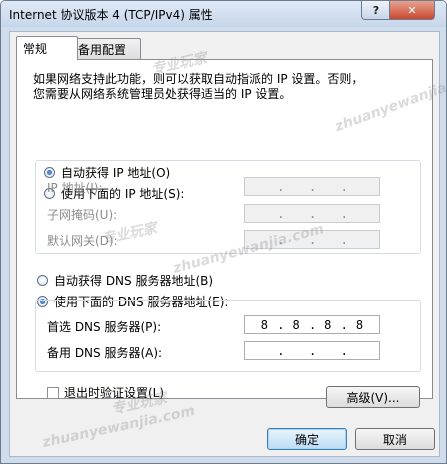 The height and width of the screenshot is (464, 447). I want to click on subnet-mask-input: . . ., so click(312, 213).